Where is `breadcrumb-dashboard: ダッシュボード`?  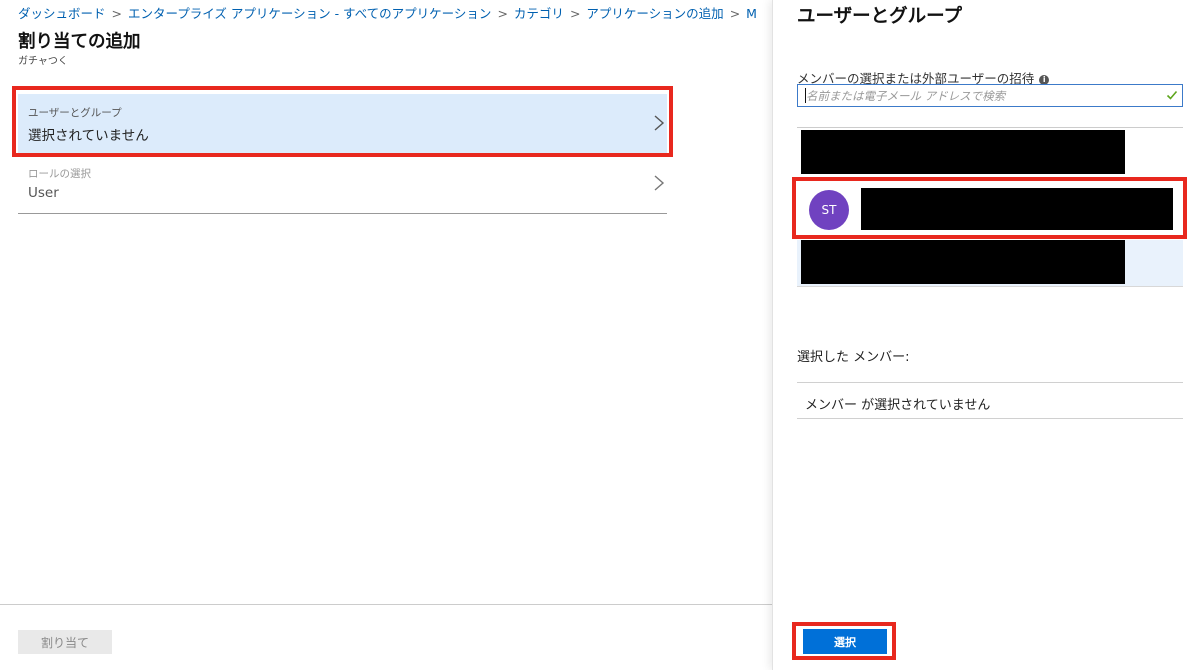
breadcrumb-dashboard: ダッシュボード is located at coordinates (62, 13).